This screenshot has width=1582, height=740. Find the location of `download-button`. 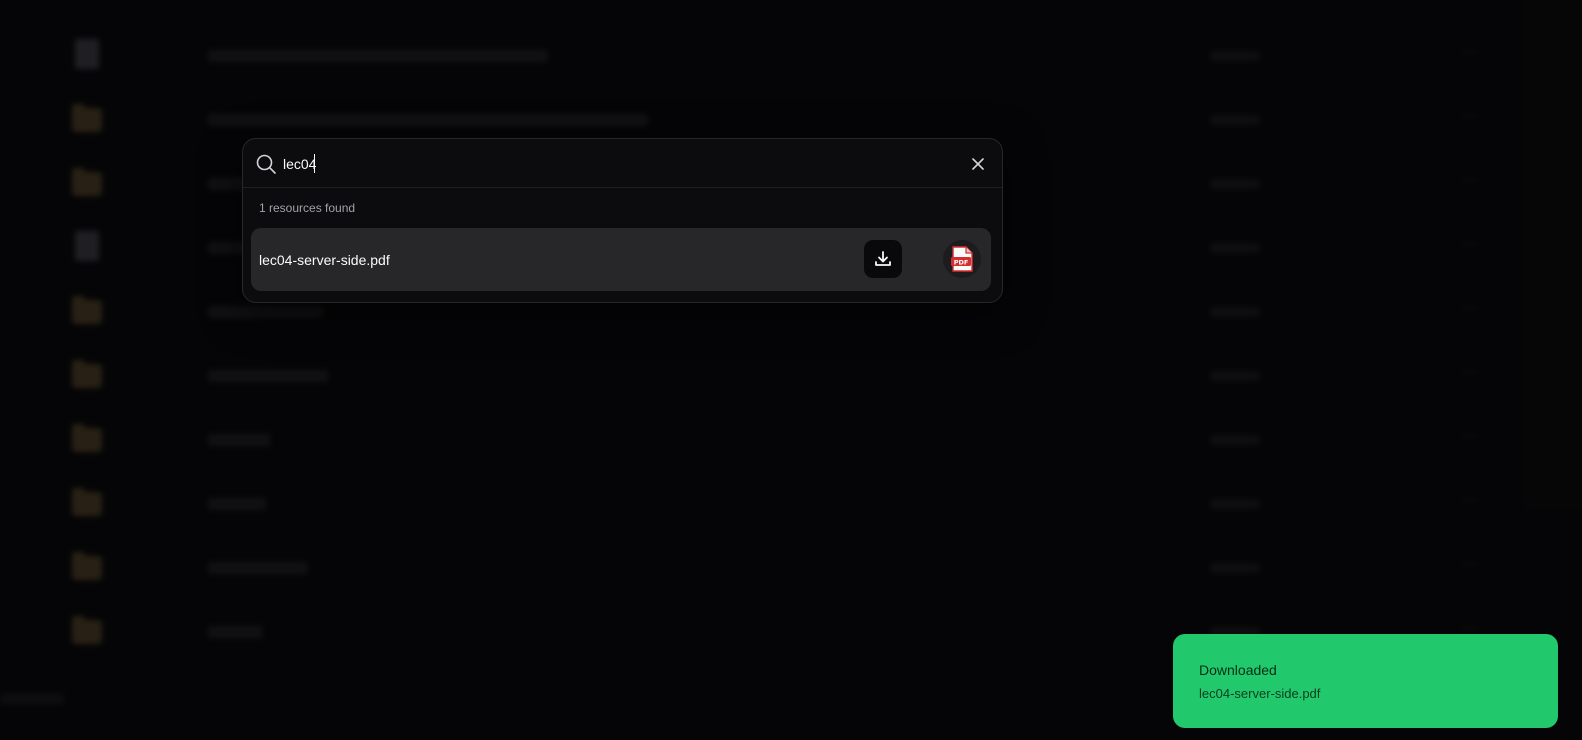

download-button is located at coordinates (883, 259).